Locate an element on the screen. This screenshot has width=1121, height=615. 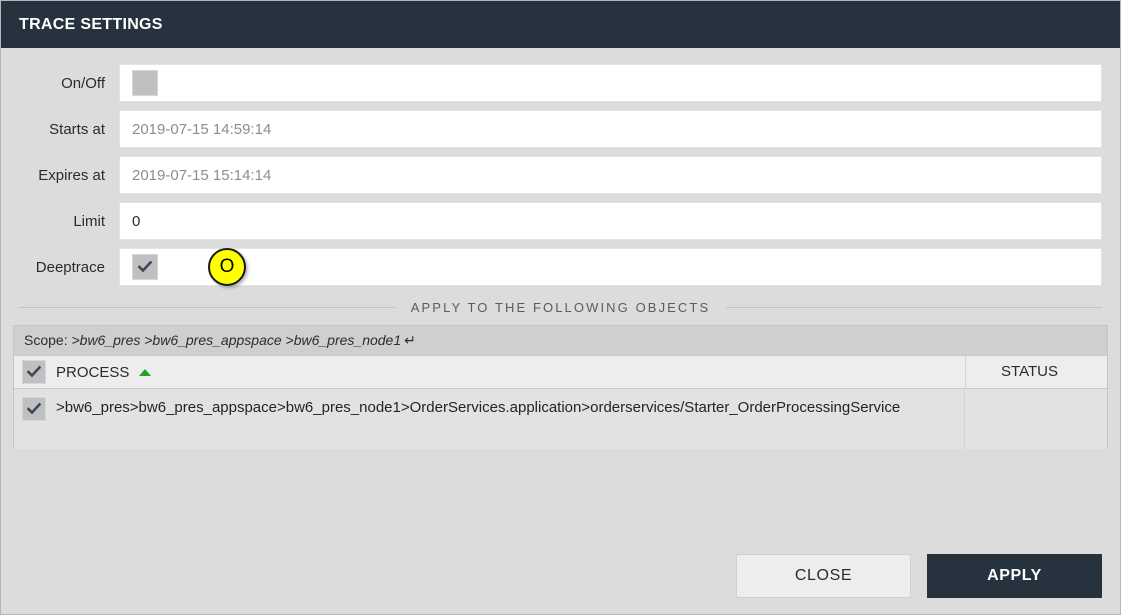
form-row-deeptrace: Deeptrace O is located at coordinates (560, 267).